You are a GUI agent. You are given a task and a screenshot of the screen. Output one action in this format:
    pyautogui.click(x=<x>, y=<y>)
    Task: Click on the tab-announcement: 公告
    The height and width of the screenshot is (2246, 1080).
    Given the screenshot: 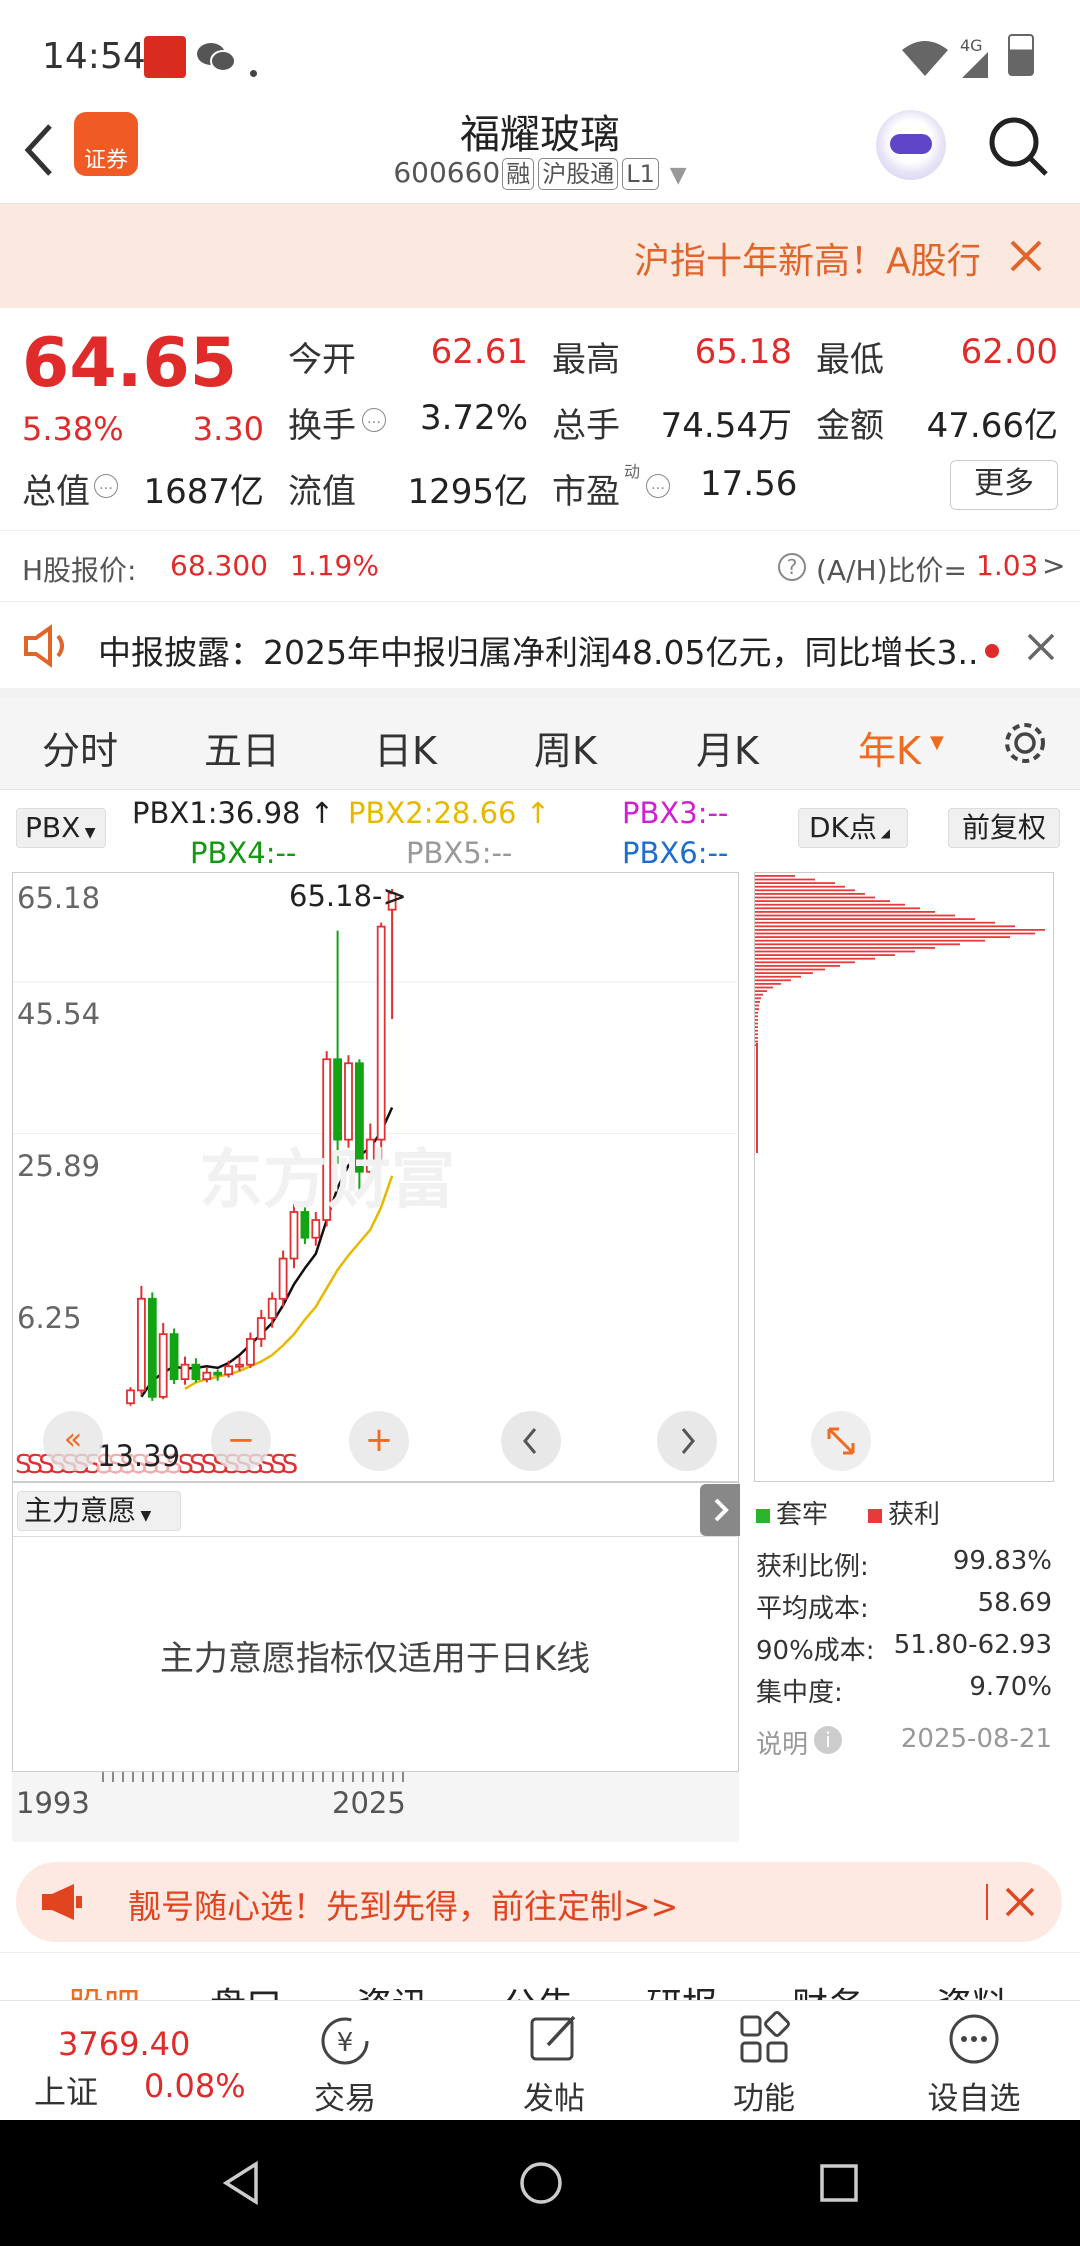 What is the action you would take?
    pyautogui.click(x=538, y=1989)
    